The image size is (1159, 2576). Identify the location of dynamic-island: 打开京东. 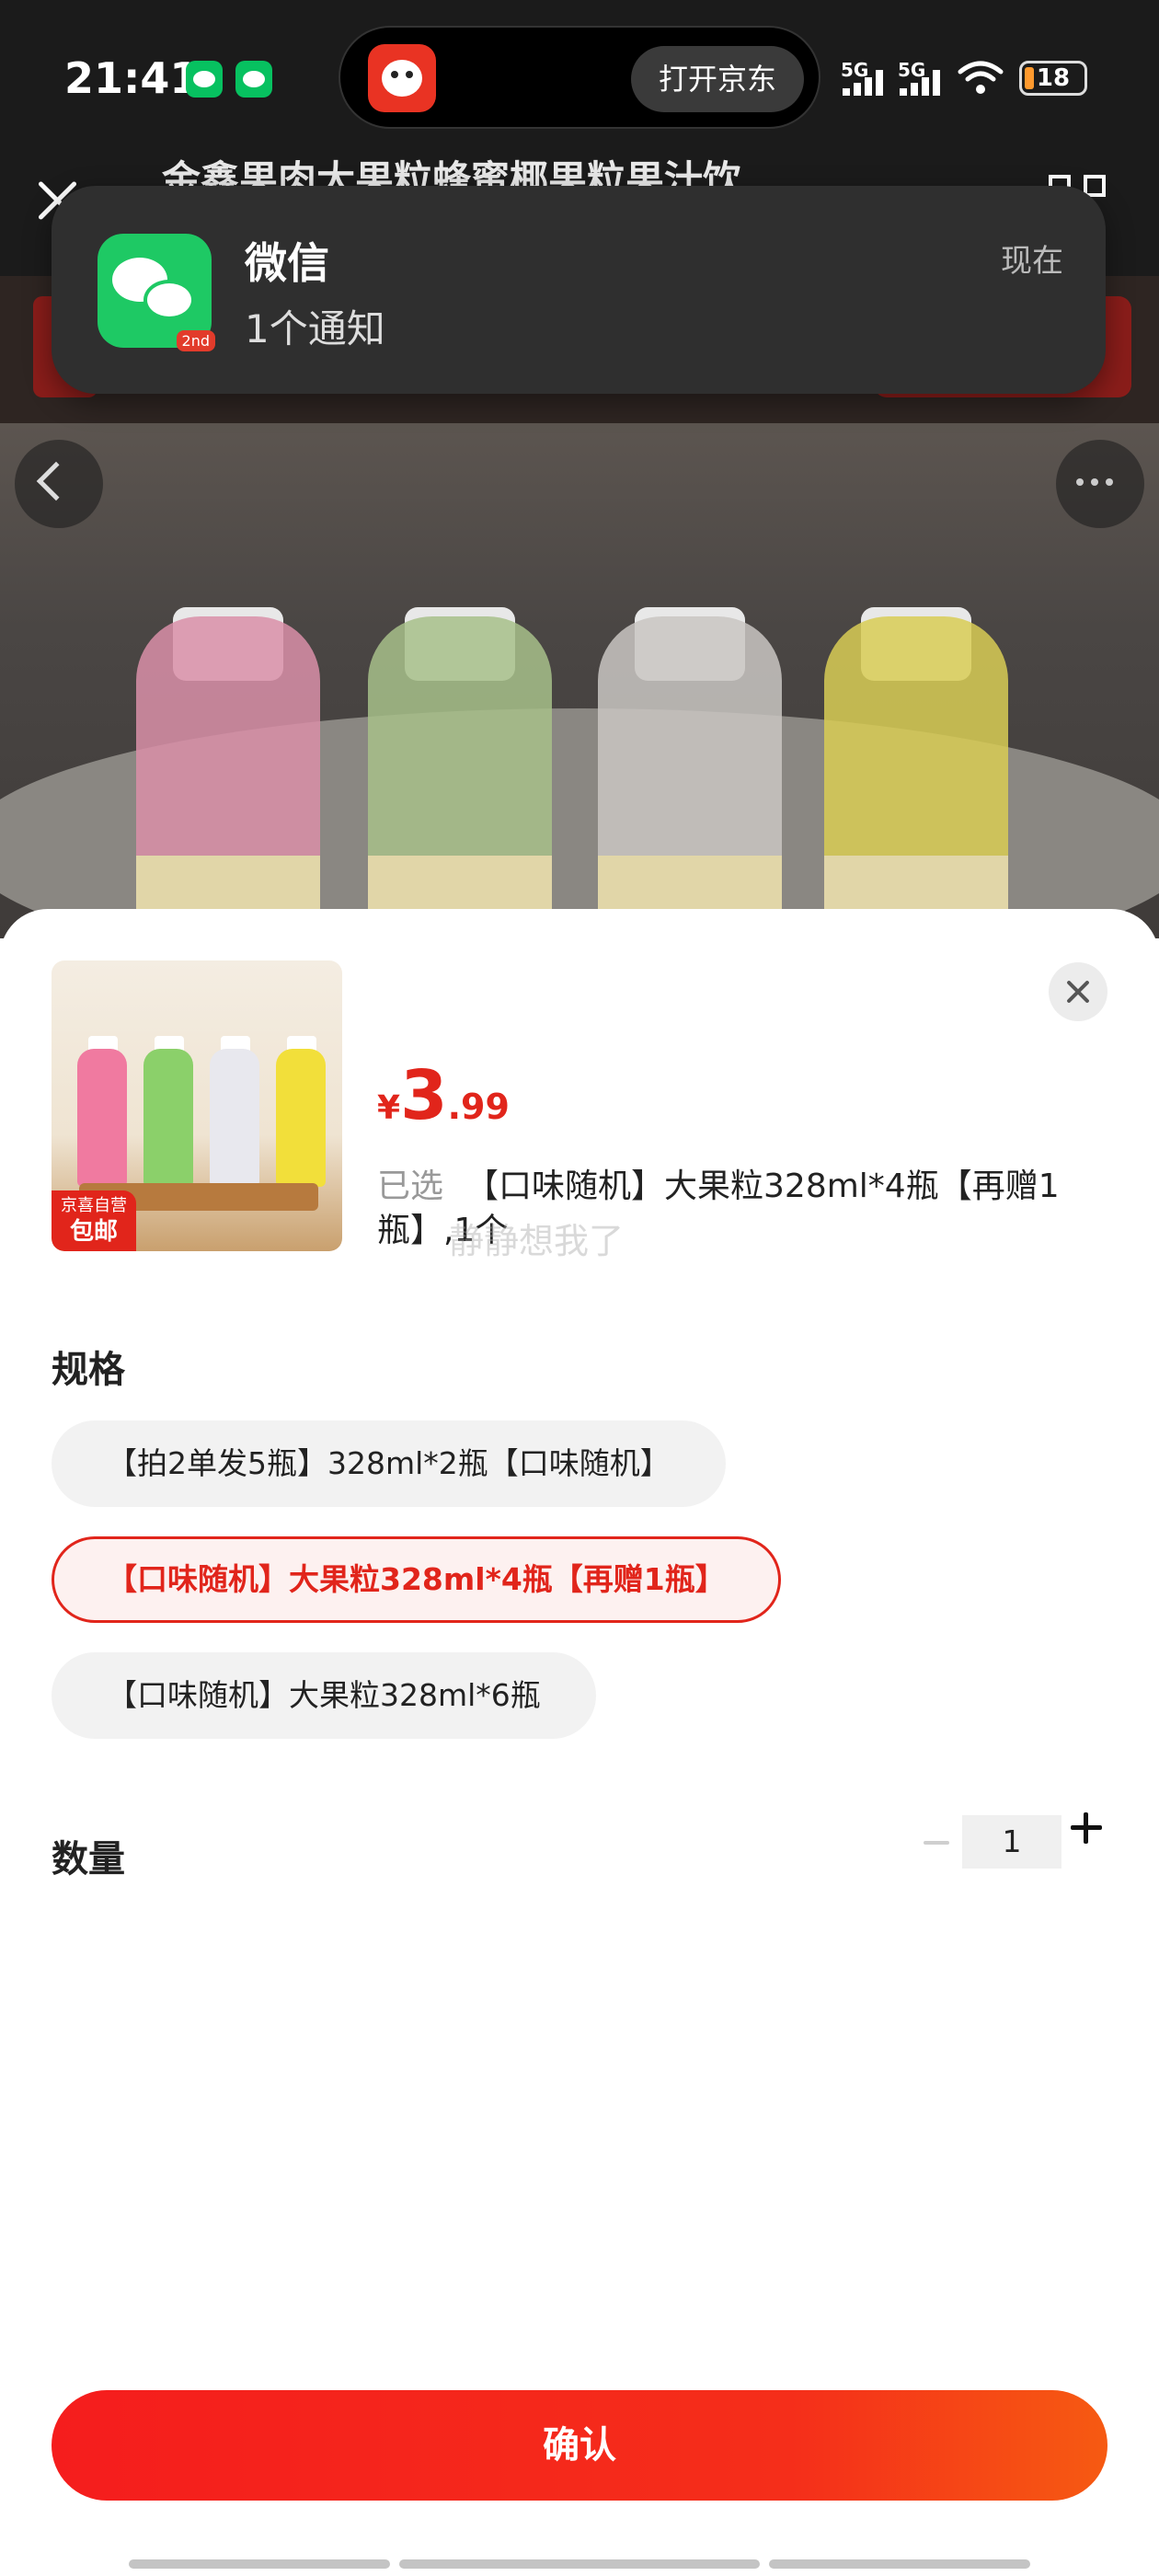
(579, 77).